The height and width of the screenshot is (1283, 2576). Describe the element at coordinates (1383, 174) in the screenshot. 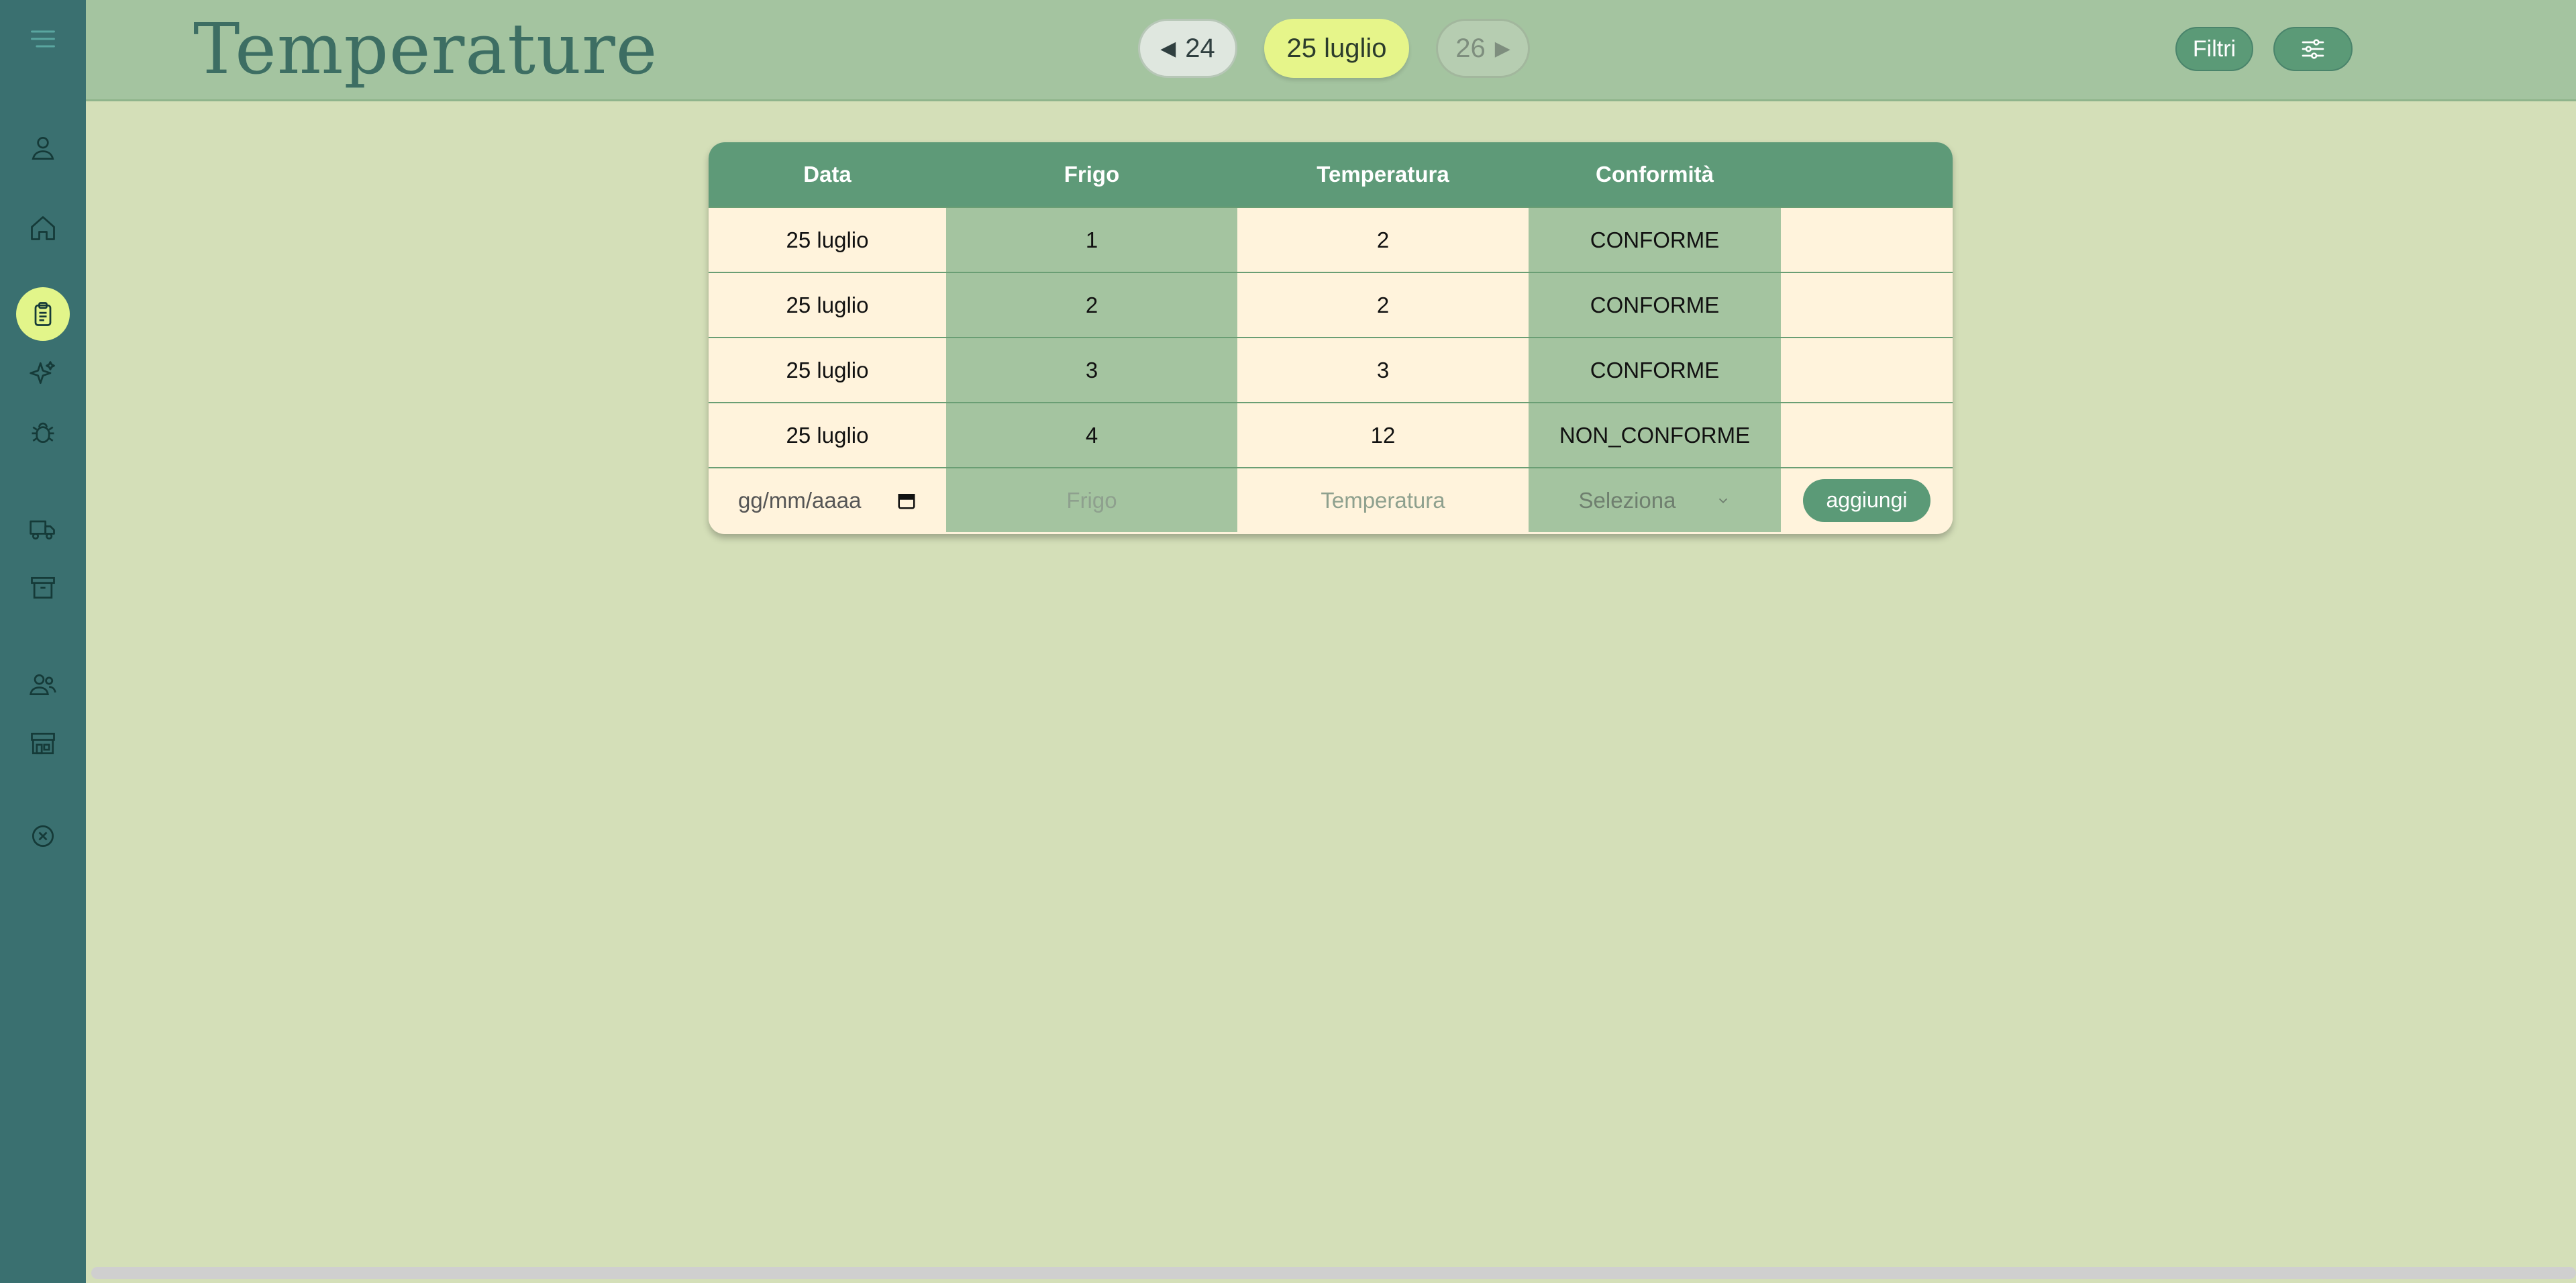

I see `header-temperatura: Temperatura` at that location.